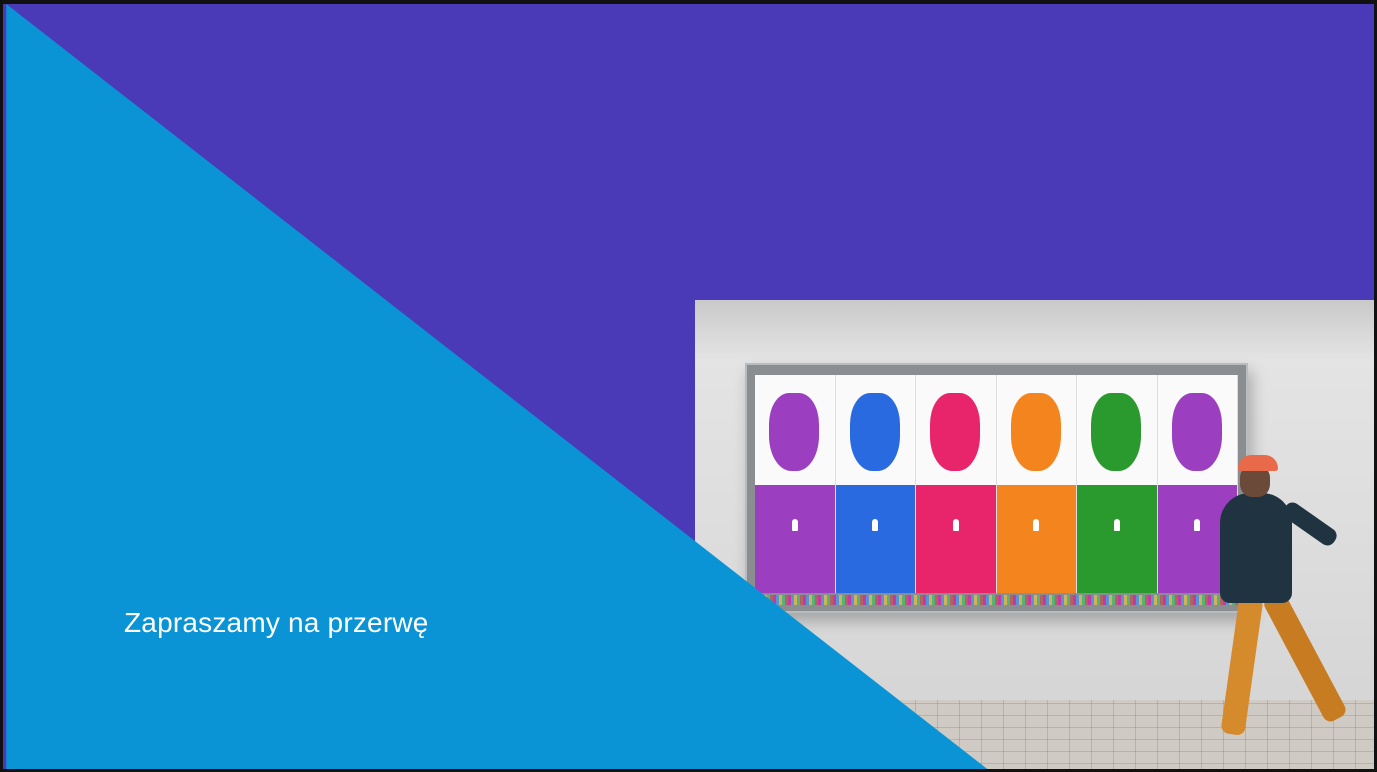  I want to click on slide-caption: Zapraszamy na przerwę, so click(276, 622).